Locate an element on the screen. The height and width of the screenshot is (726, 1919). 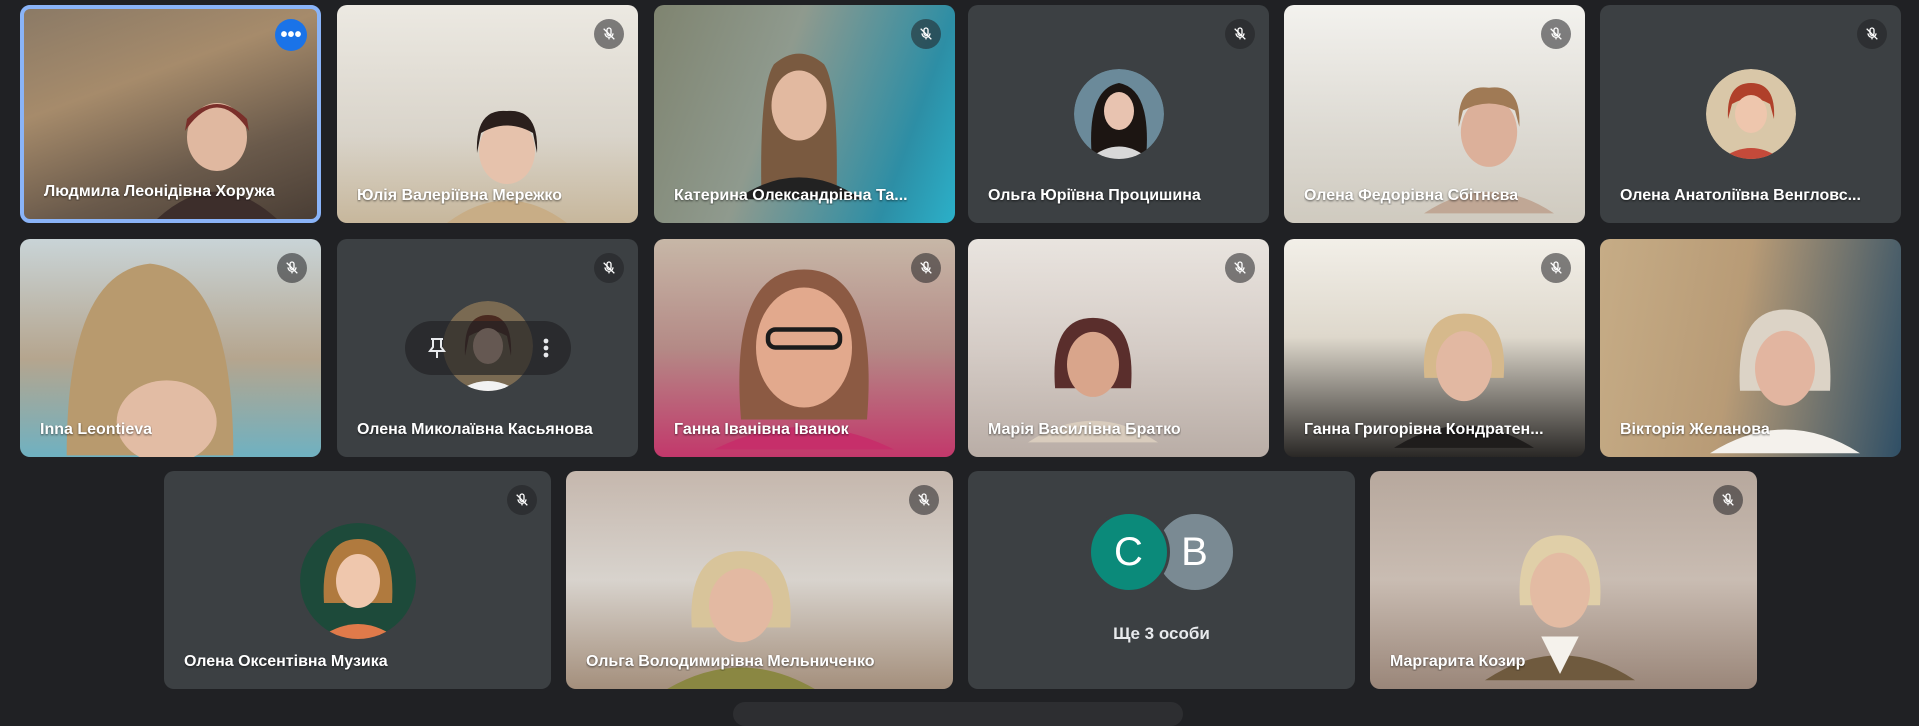
participant-name: Олена Миколаївна Касьянова is located at coordinates (475, 429).